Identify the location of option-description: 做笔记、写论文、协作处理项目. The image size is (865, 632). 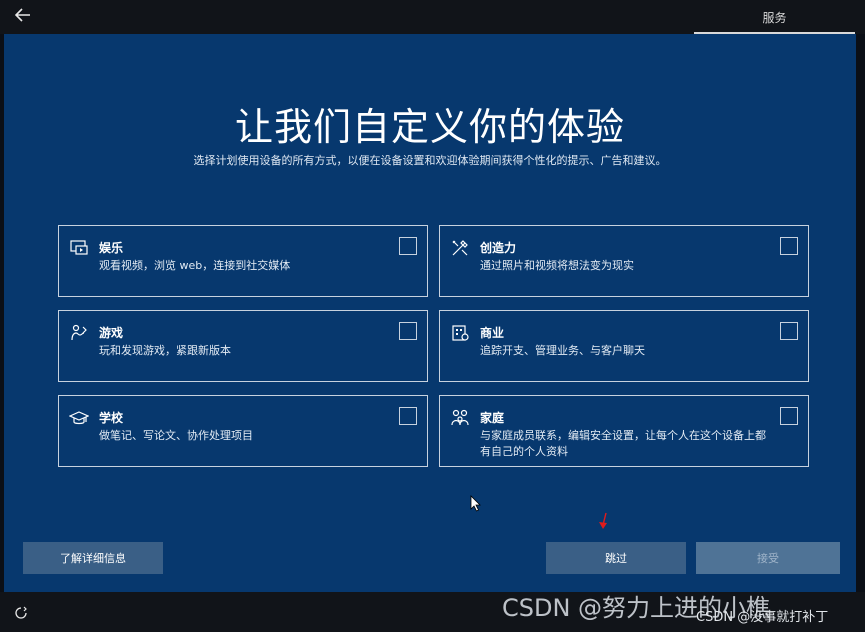
(176, 435).